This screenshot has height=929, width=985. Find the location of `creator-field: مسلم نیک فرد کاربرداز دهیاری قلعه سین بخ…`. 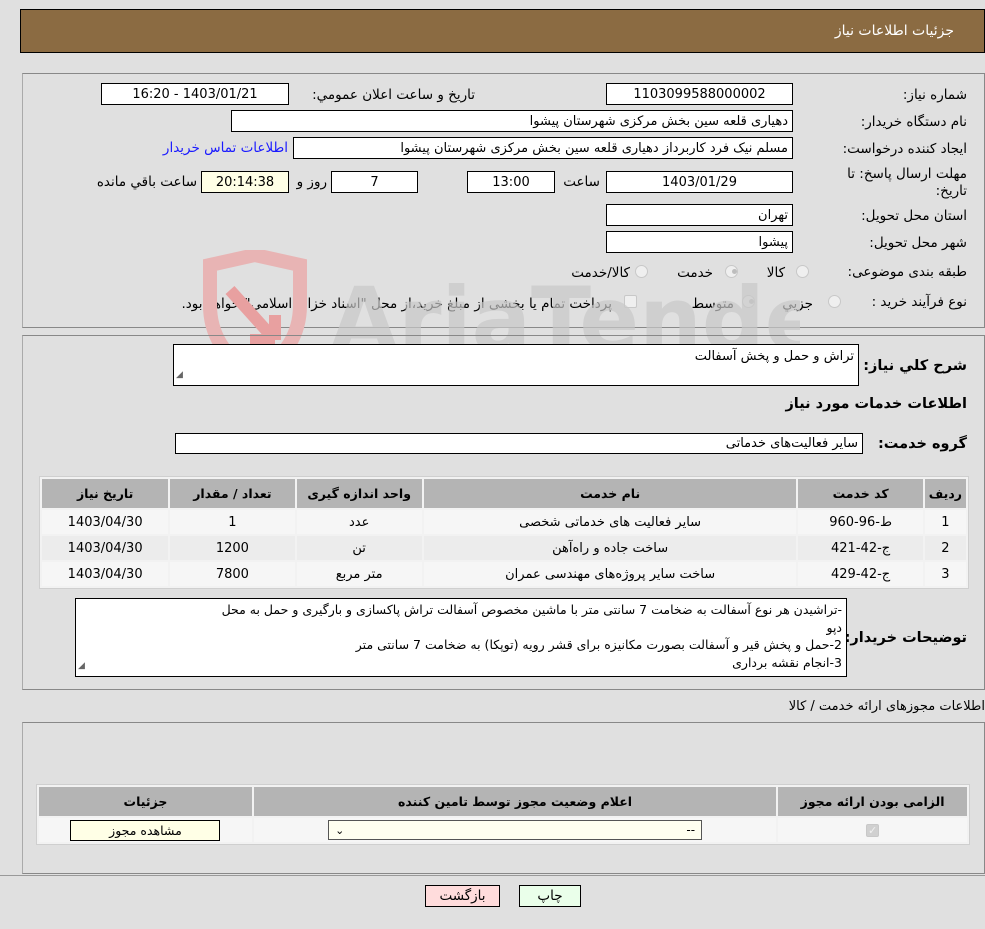

creator-field: مسلم نیک فرد کاربرداز دهیاری قلعه سین بخ… is located at coordinates (543, 148).